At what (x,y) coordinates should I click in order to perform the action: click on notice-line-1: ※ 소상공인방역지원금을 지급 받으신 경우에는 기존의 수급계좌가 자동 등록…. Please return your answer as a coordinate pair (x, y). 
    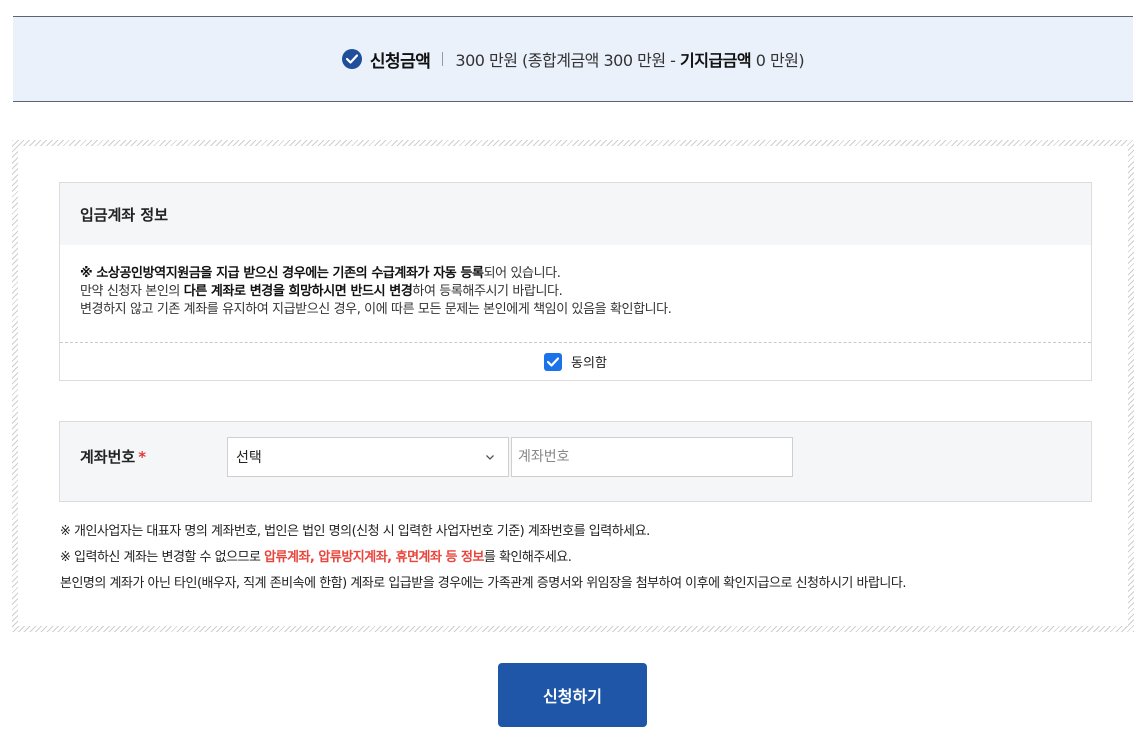
    Looking at the image, I should click on (575, 274).